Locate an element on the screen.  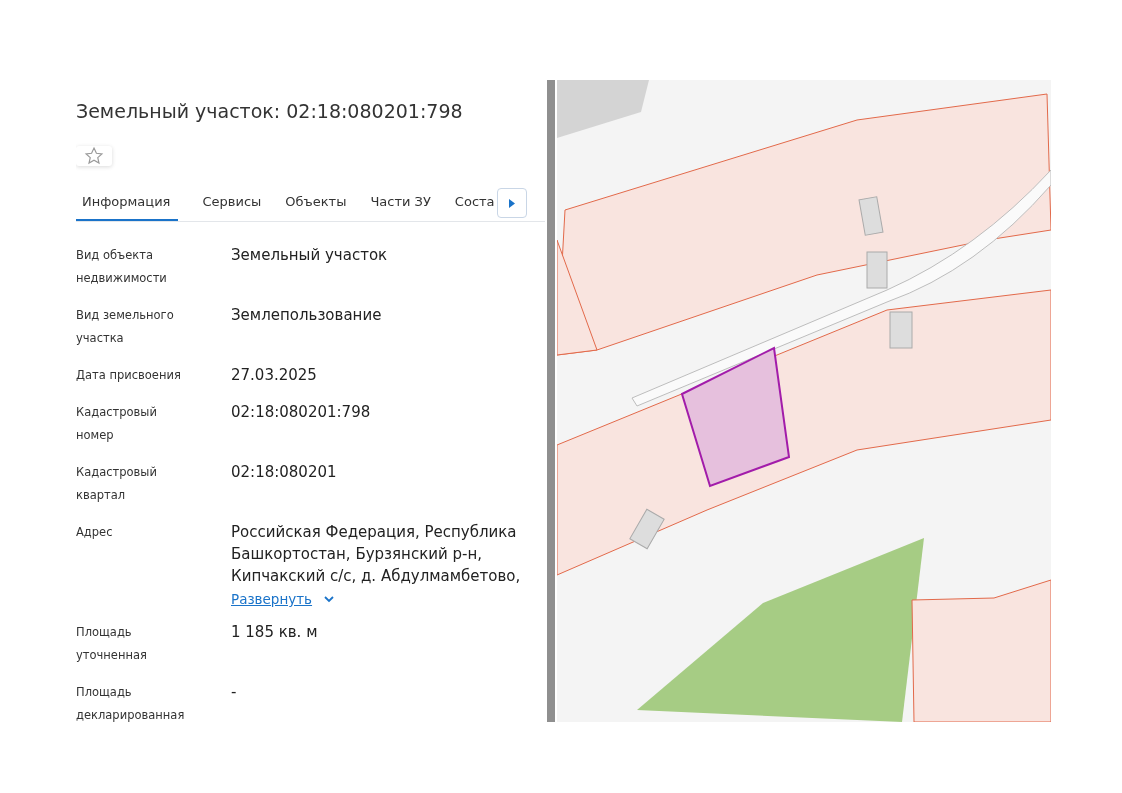
tab: Части ЗУ is located at coordinates (400, 203).